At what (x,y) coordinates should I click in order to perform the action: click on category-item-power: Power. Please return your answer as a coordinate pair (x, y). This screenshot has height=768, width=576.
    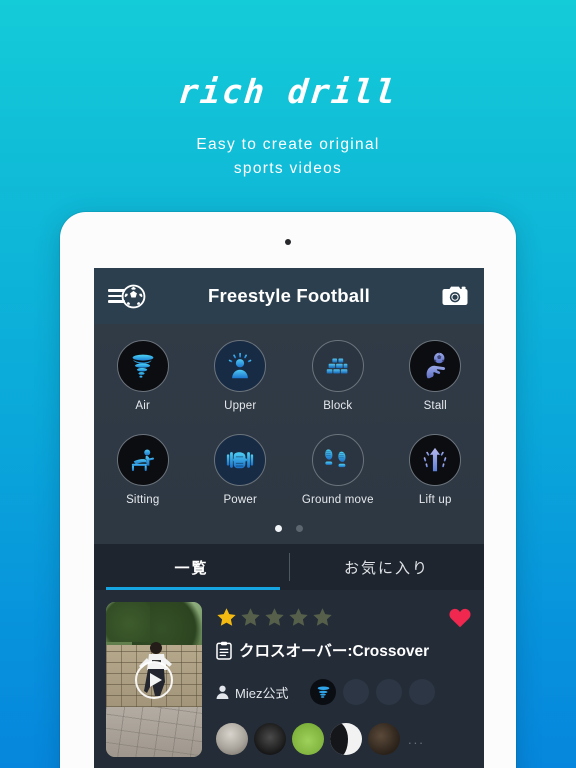
    Looking at the image, I should click on (241, 470).